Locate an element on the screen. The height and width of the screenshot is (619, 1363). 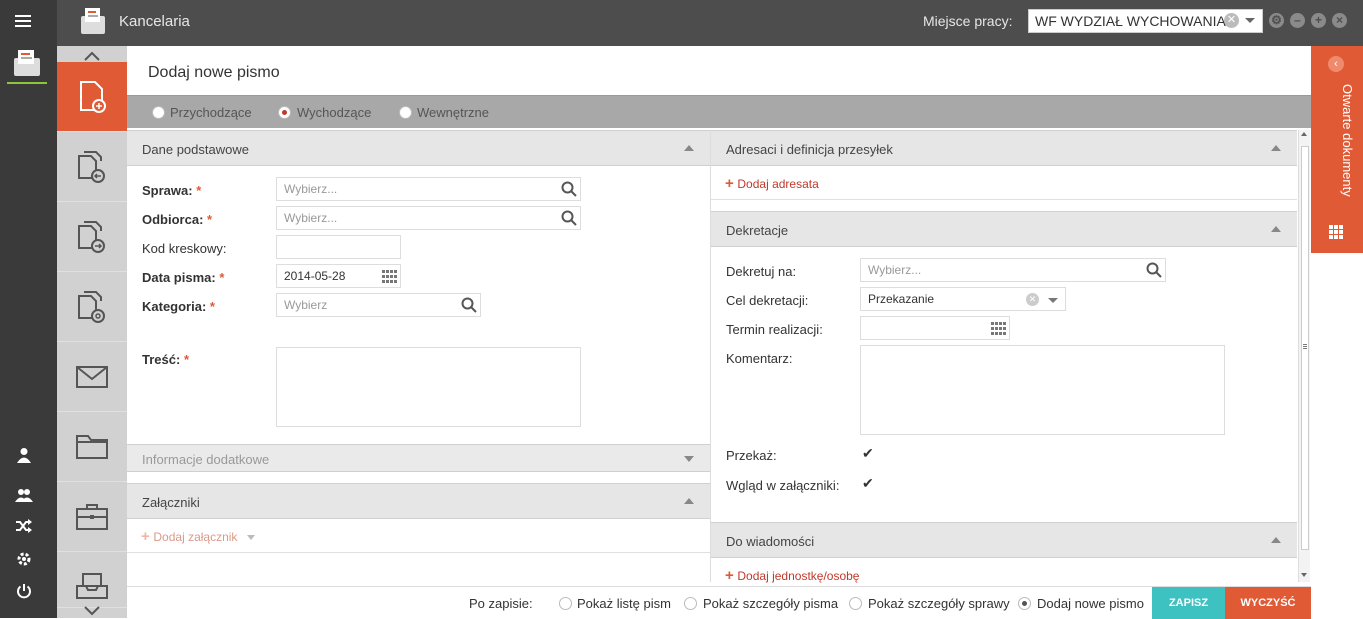
wglad-checkbox: ✔ is located at coordinates (868, 483).